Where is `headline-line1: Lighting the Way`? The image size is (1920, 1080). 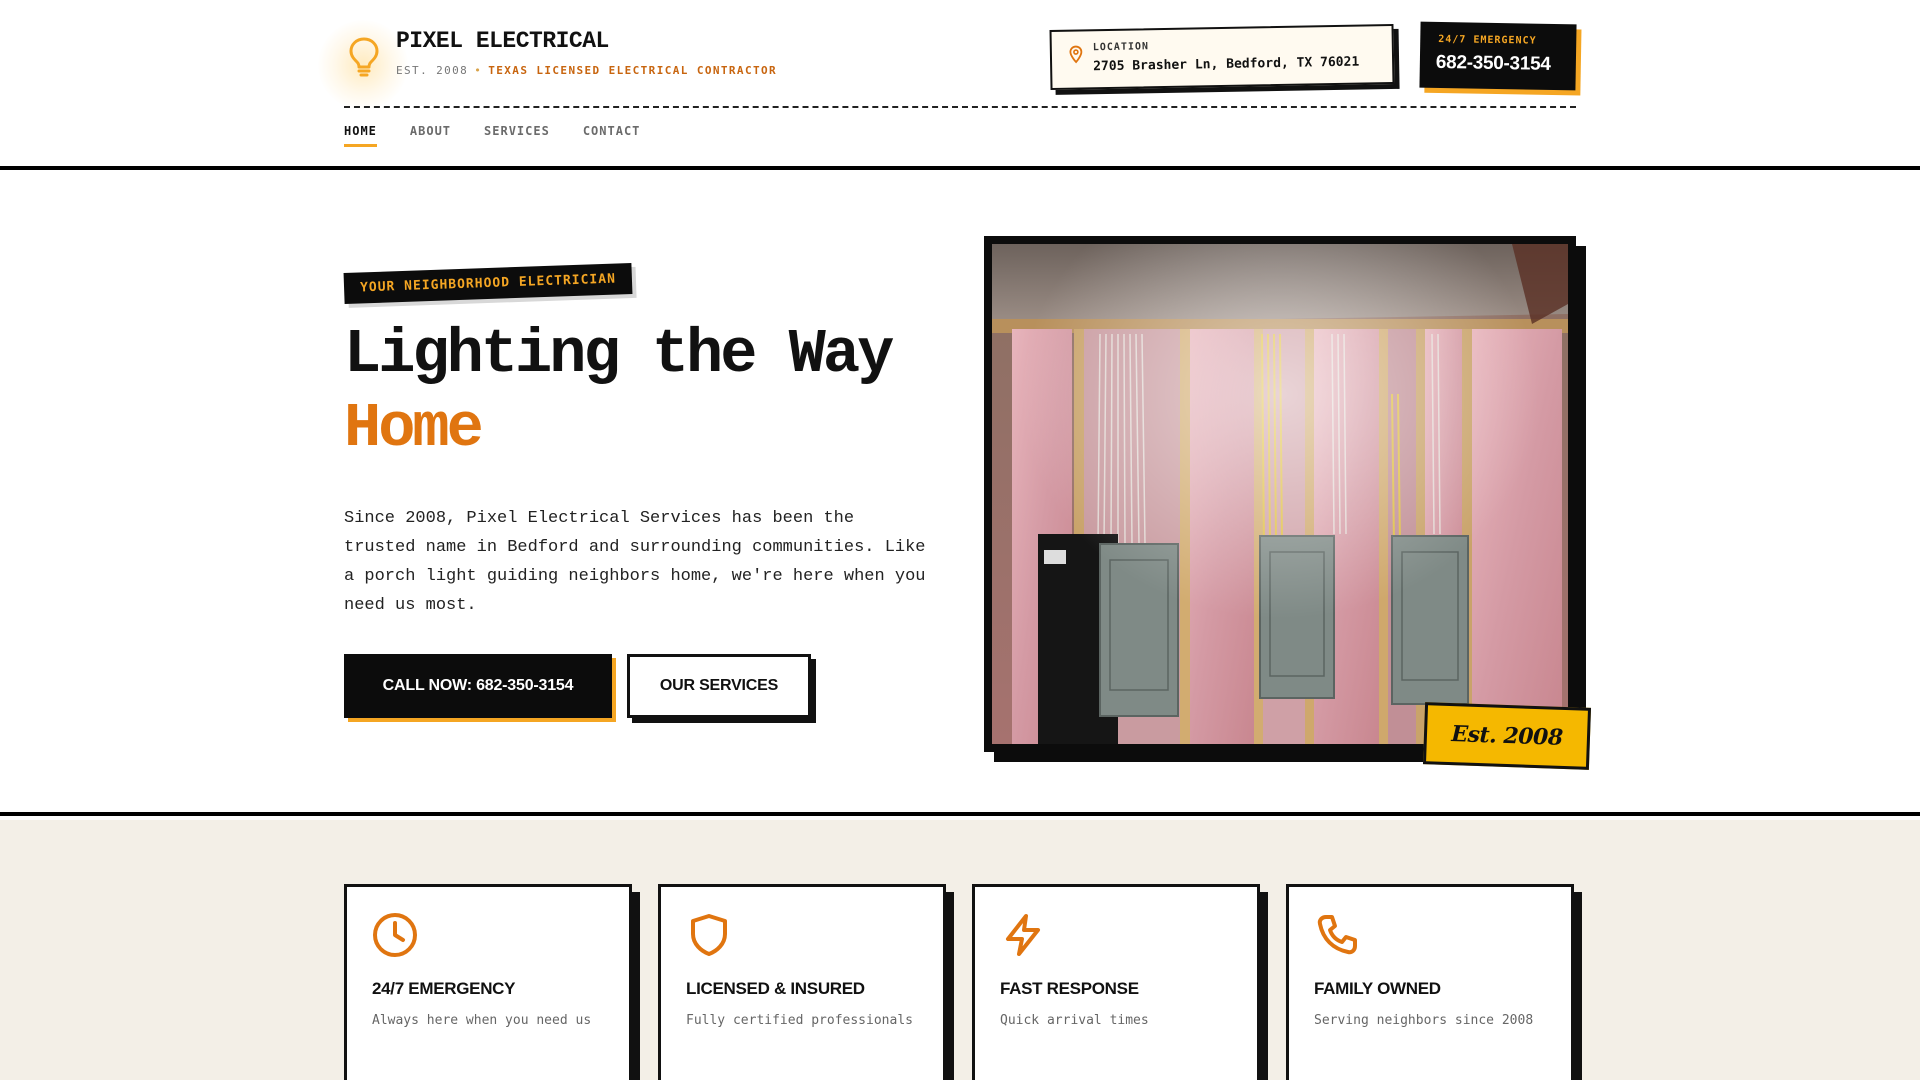
headline-line1: Lighting the Way is located at coordinates (619, 354).